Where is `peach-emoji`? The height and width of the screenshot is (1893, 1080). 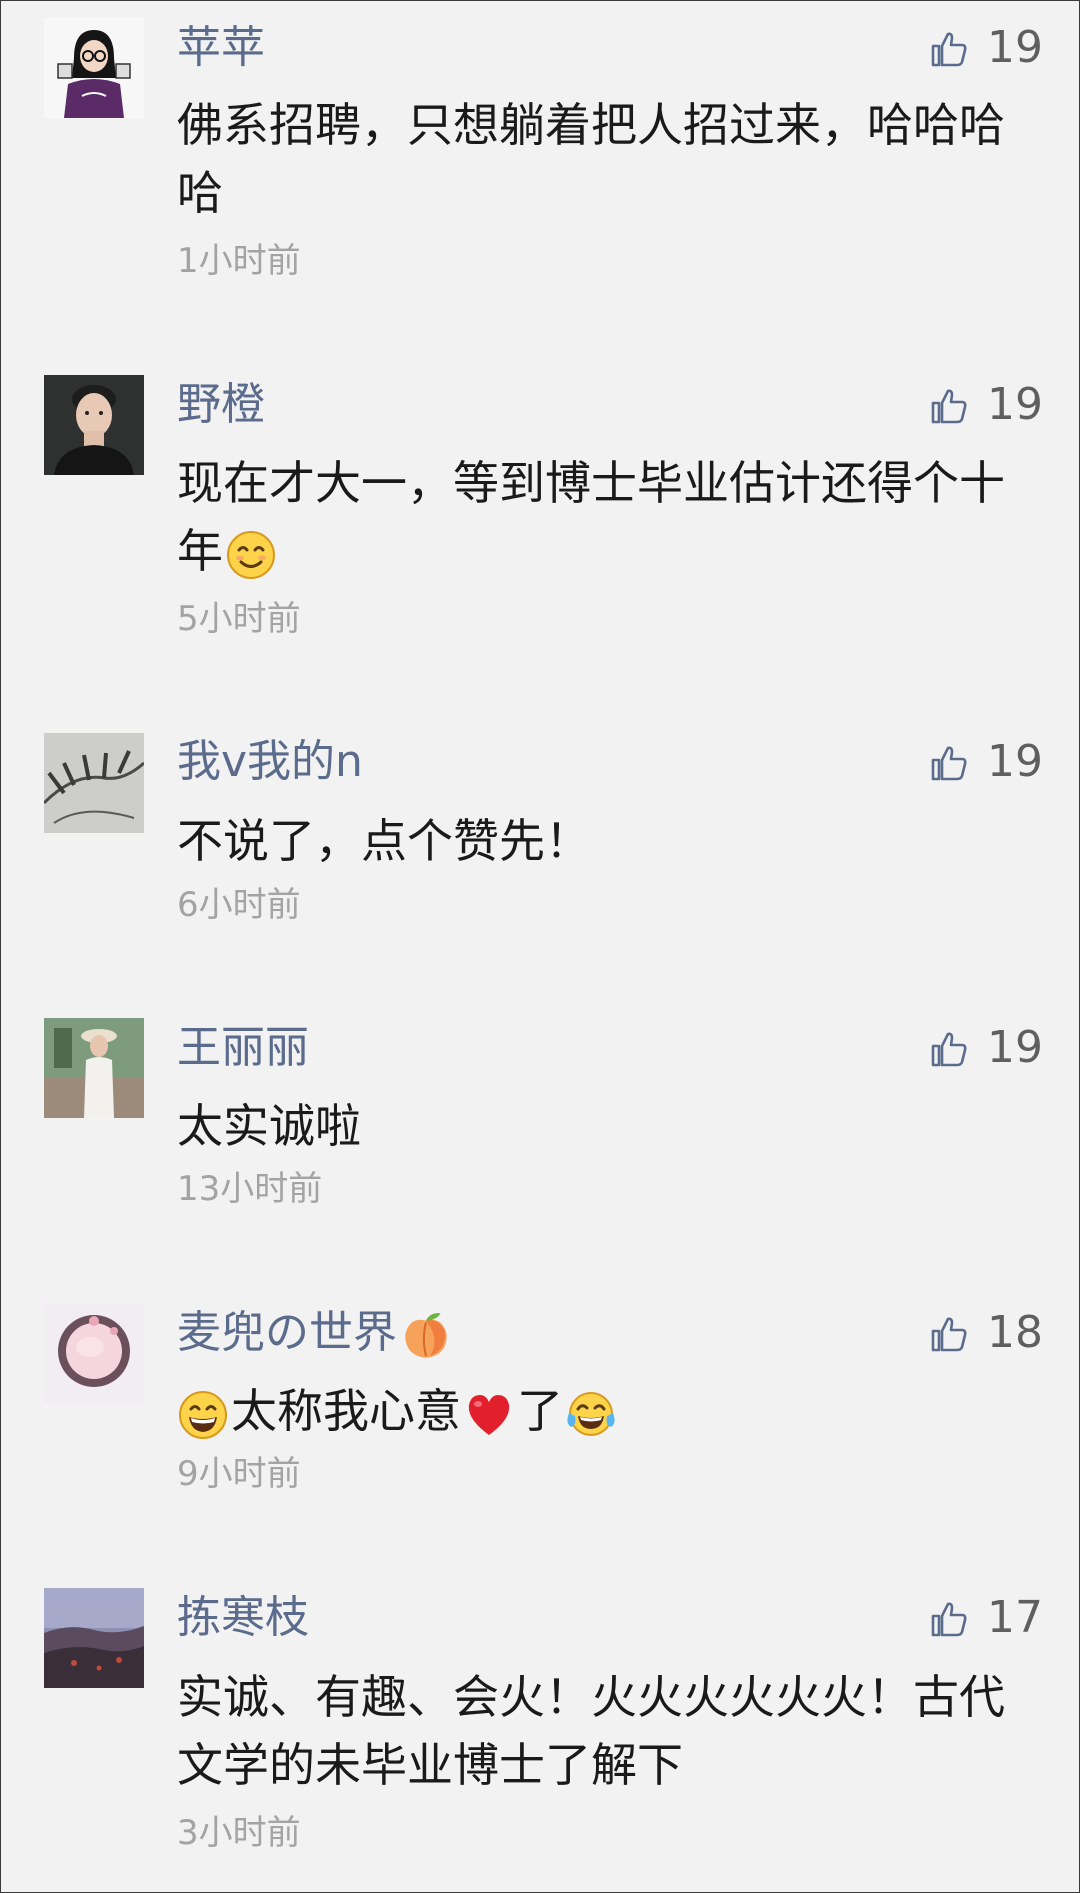
peach-emoji is located at coordinates (426, 1335).